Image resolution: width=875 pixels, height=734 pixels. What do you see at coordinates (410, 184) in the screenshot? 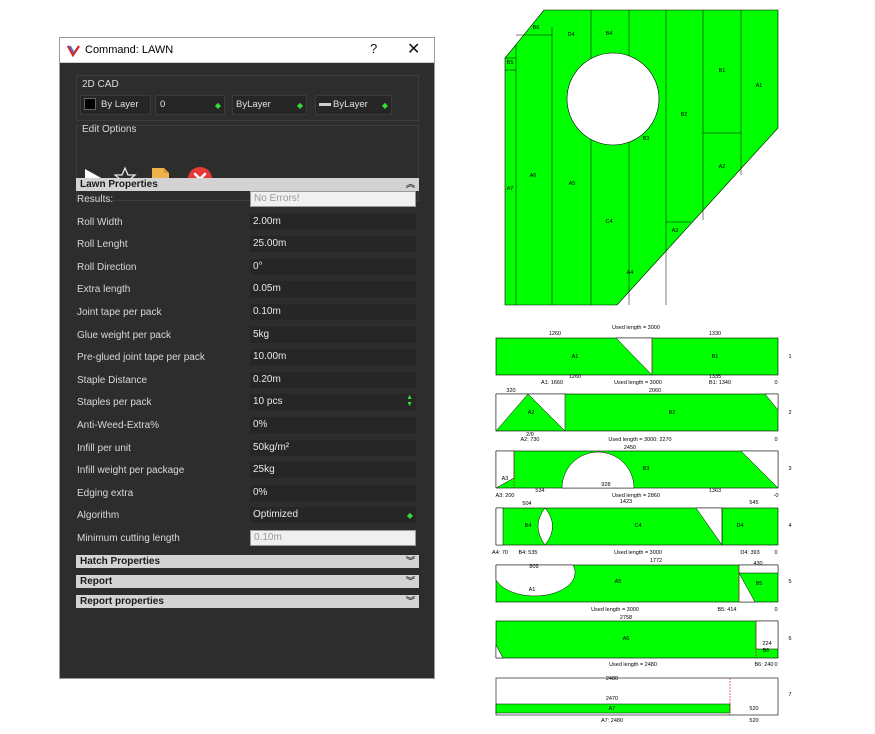
I see `collapse-up-icon: ︽` at bounding box center [410, 184].